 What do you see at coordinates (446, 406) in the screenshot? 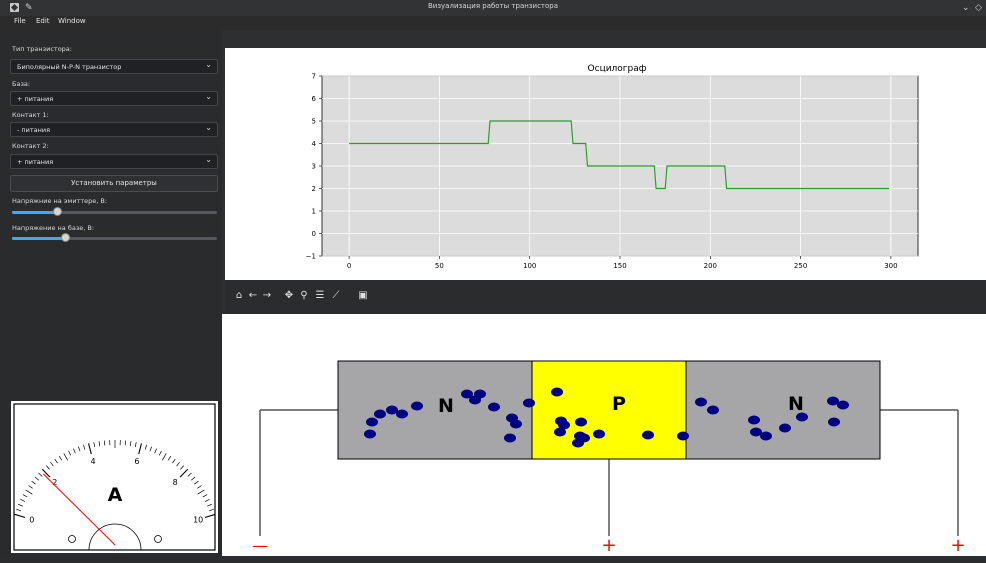
I see `n-left-label: N` at bounding box center [446, 406].